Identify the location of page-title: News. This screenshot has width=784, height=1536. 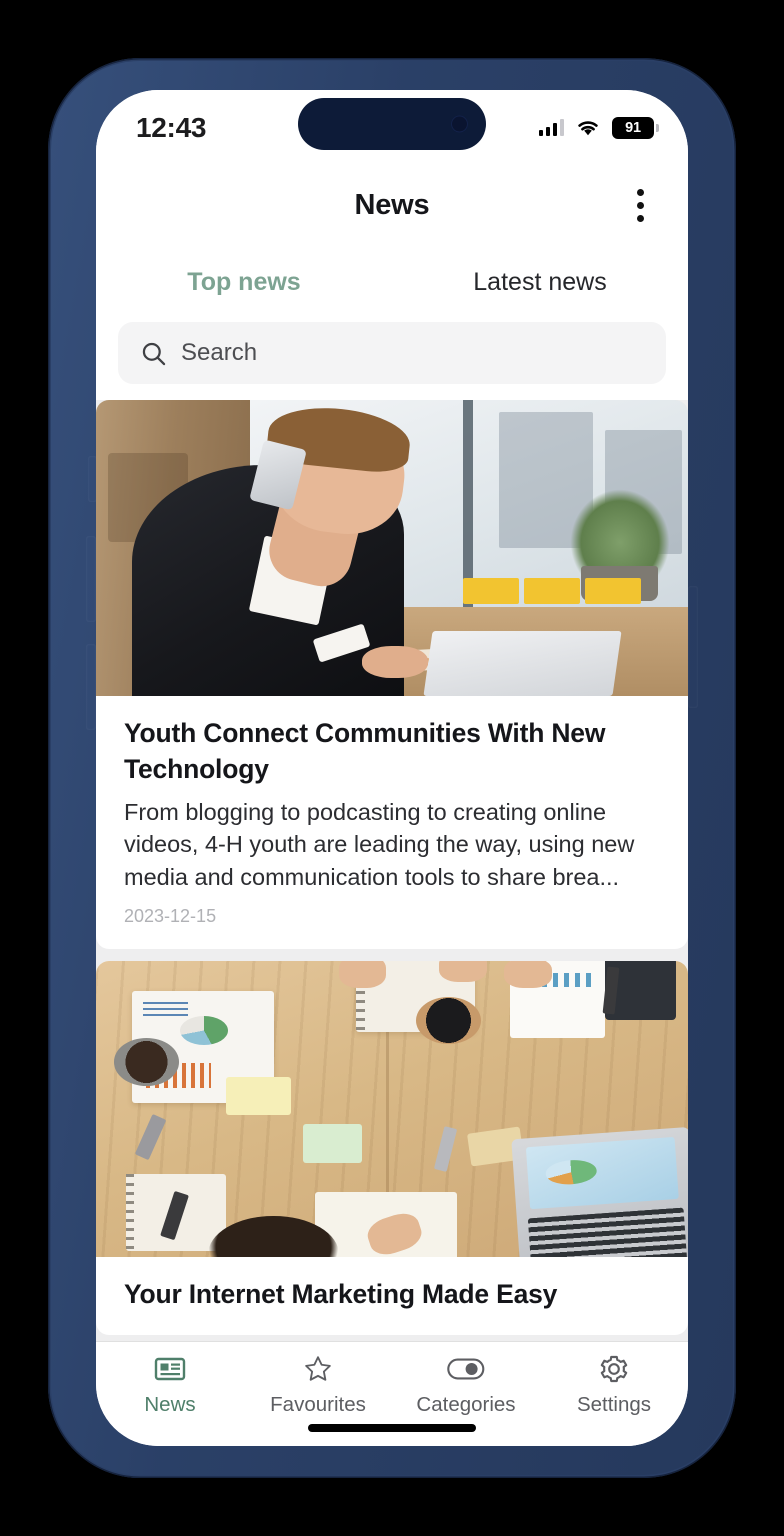
(392, 204).